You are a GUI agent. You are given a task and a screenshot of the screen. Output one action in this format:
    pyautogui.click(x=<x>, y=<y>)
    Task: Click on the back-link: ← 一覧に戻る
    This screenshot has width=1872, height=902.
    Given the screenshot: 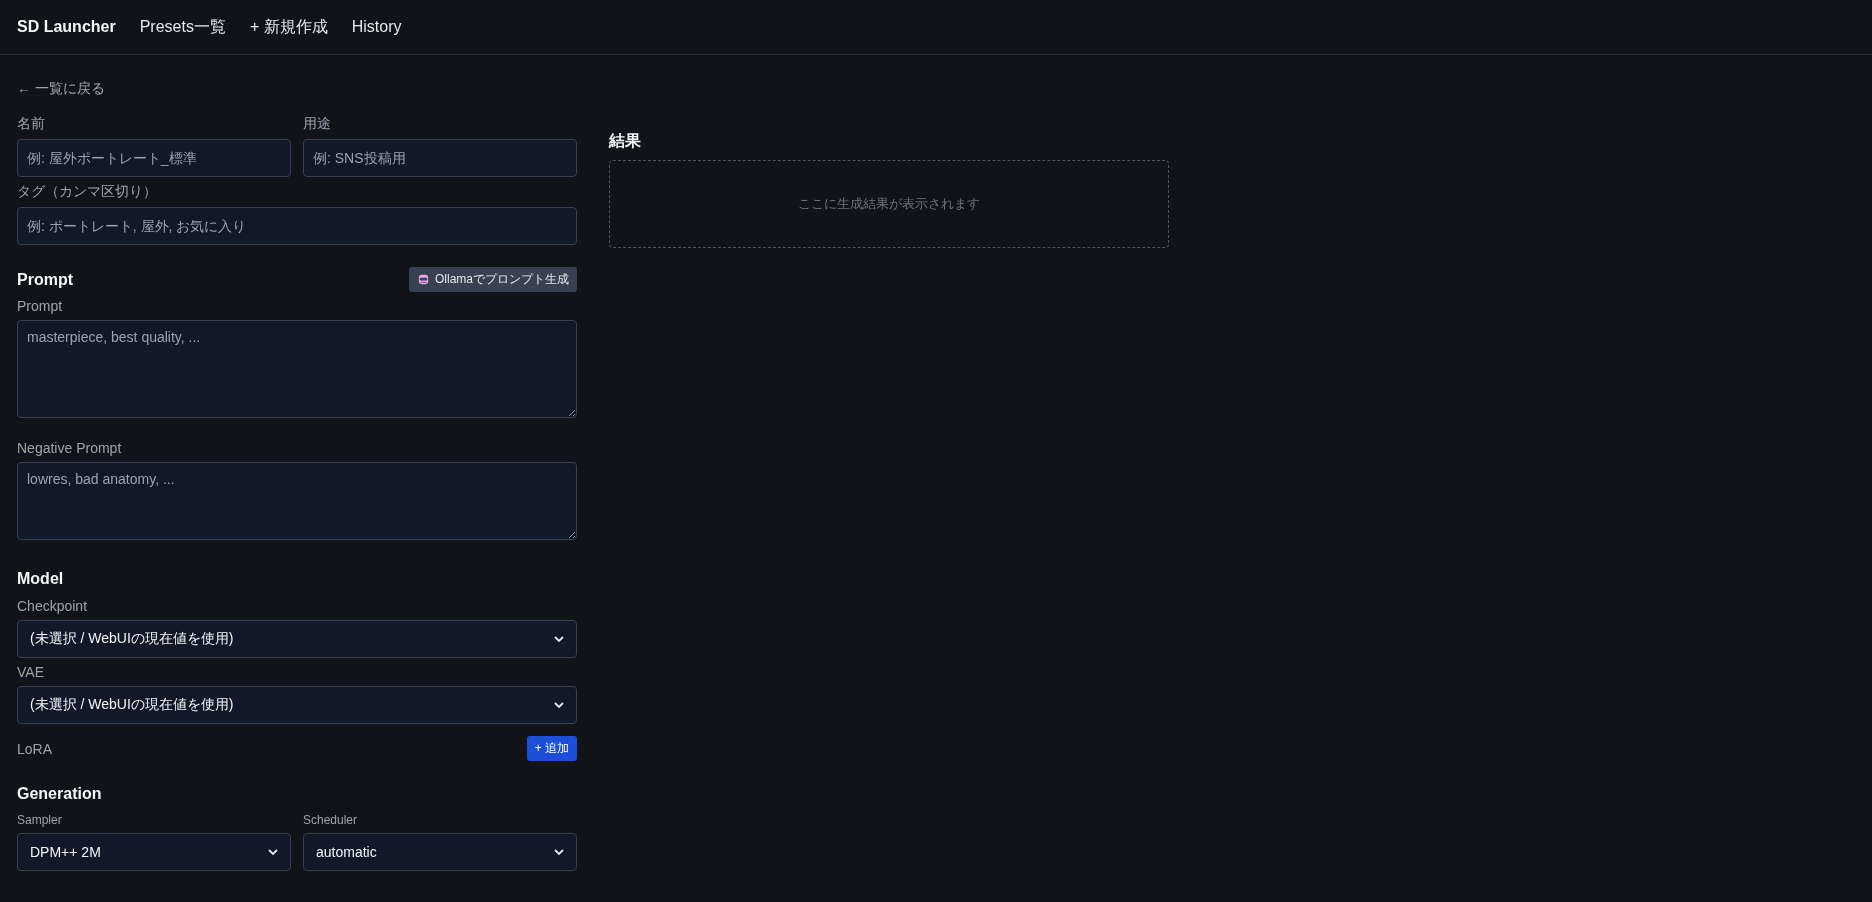 What is the action you would take?
    pyautogui.click(x=61, y=89)
    